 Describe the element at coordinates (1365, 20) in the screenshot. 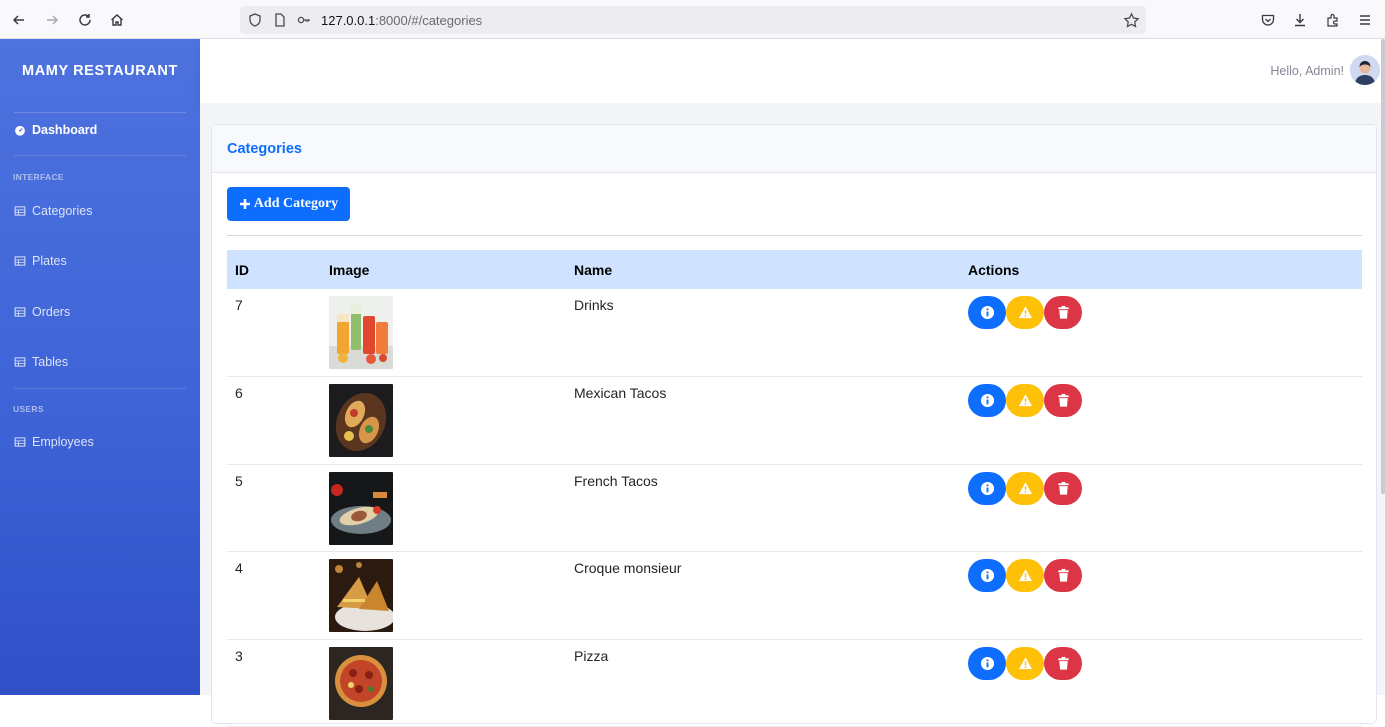

I see `menu-icon` at that location.